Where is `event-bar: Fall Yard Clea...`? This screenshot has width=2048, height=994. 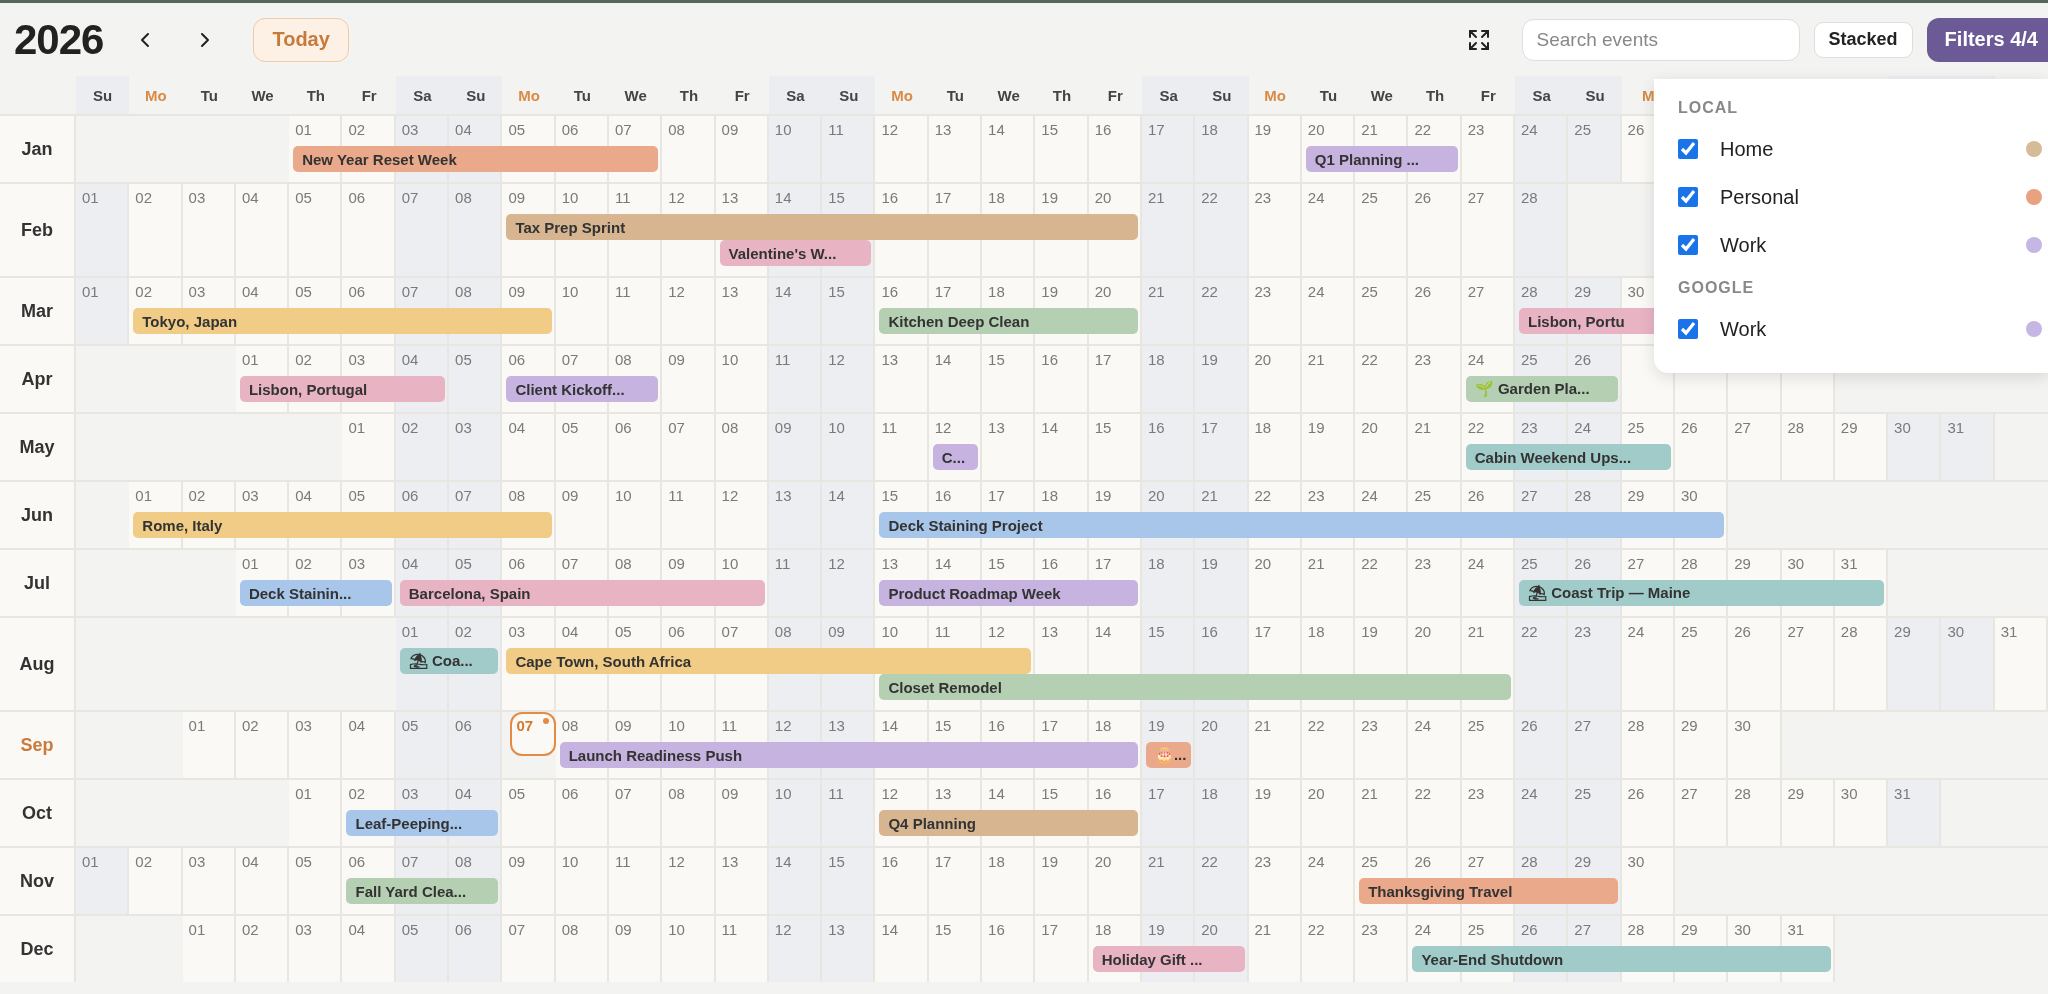
event-bar: Fall Yard Clea... is located at coordinates (422, 891).